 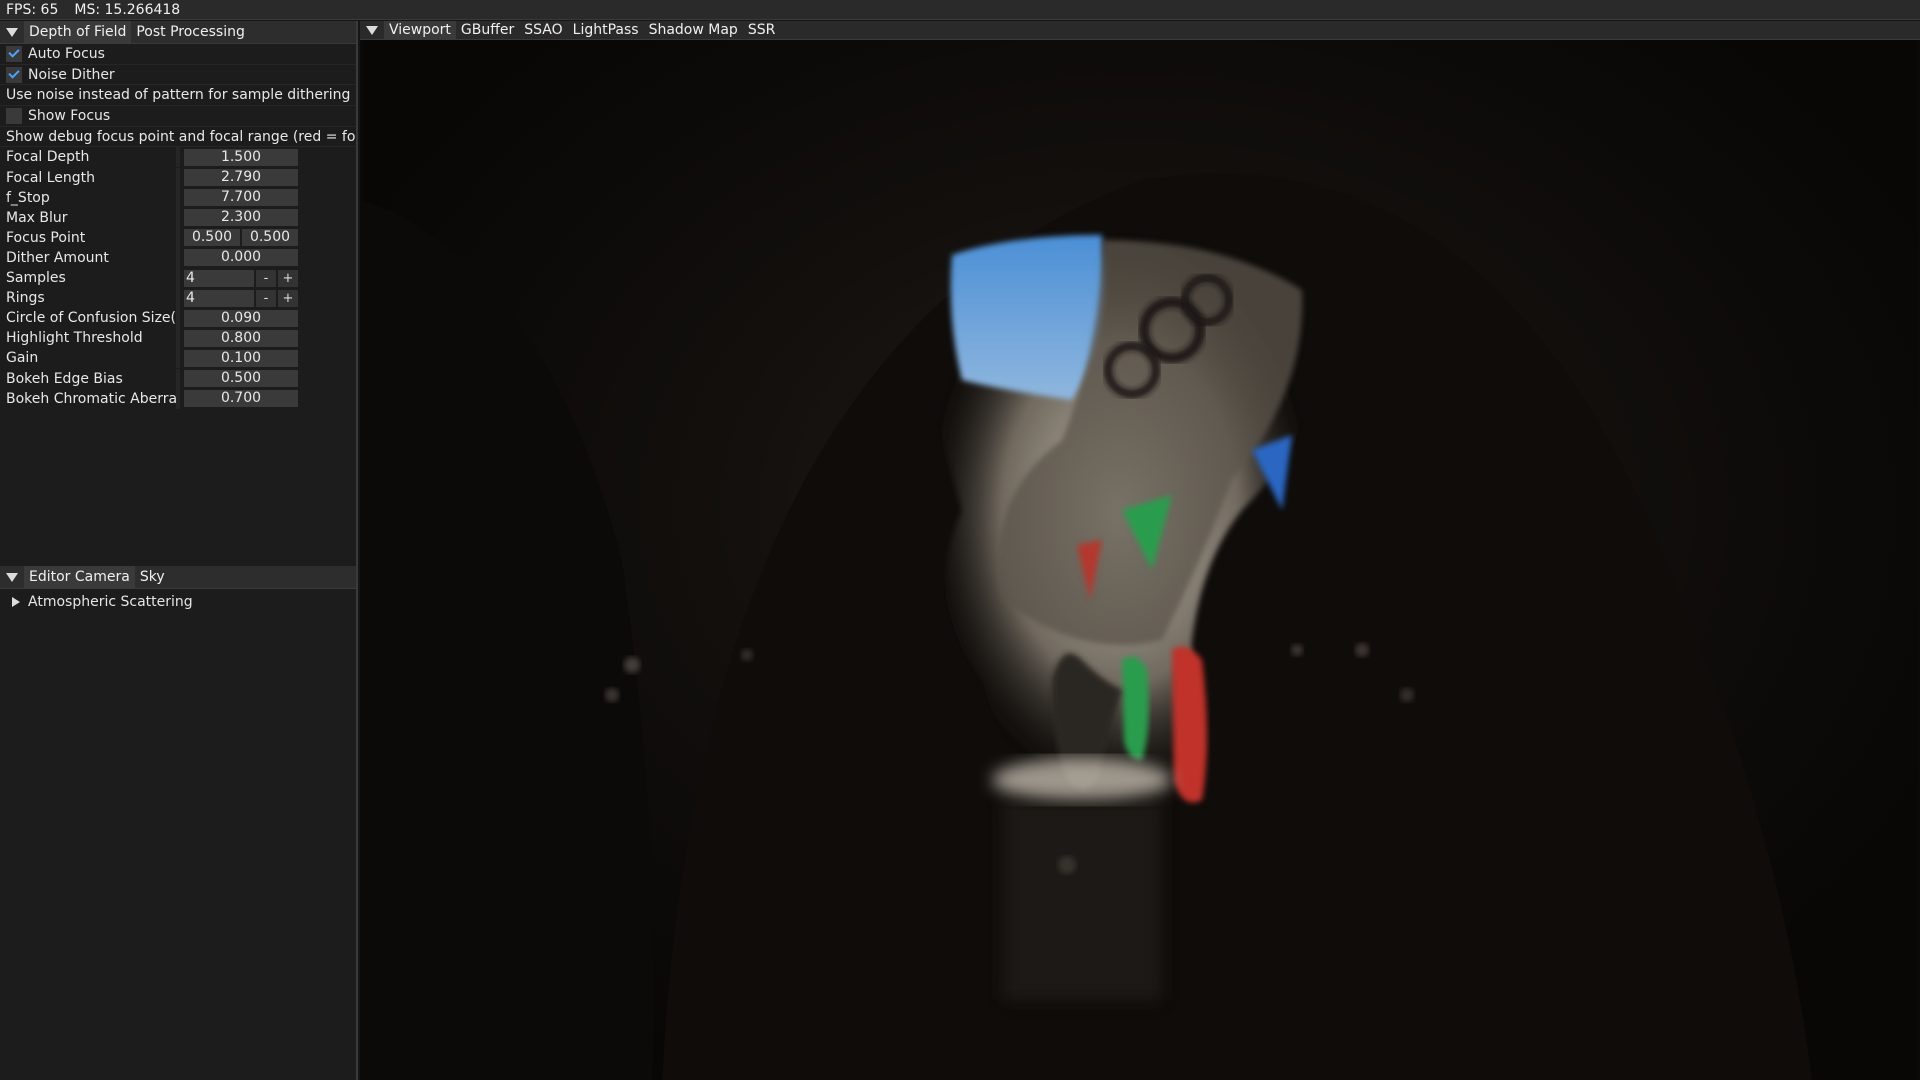 What do you see at coordinates (69, 115) in the screenshot?
I see `show-focus-label: Show Focus` at bounding box center [69, 115].